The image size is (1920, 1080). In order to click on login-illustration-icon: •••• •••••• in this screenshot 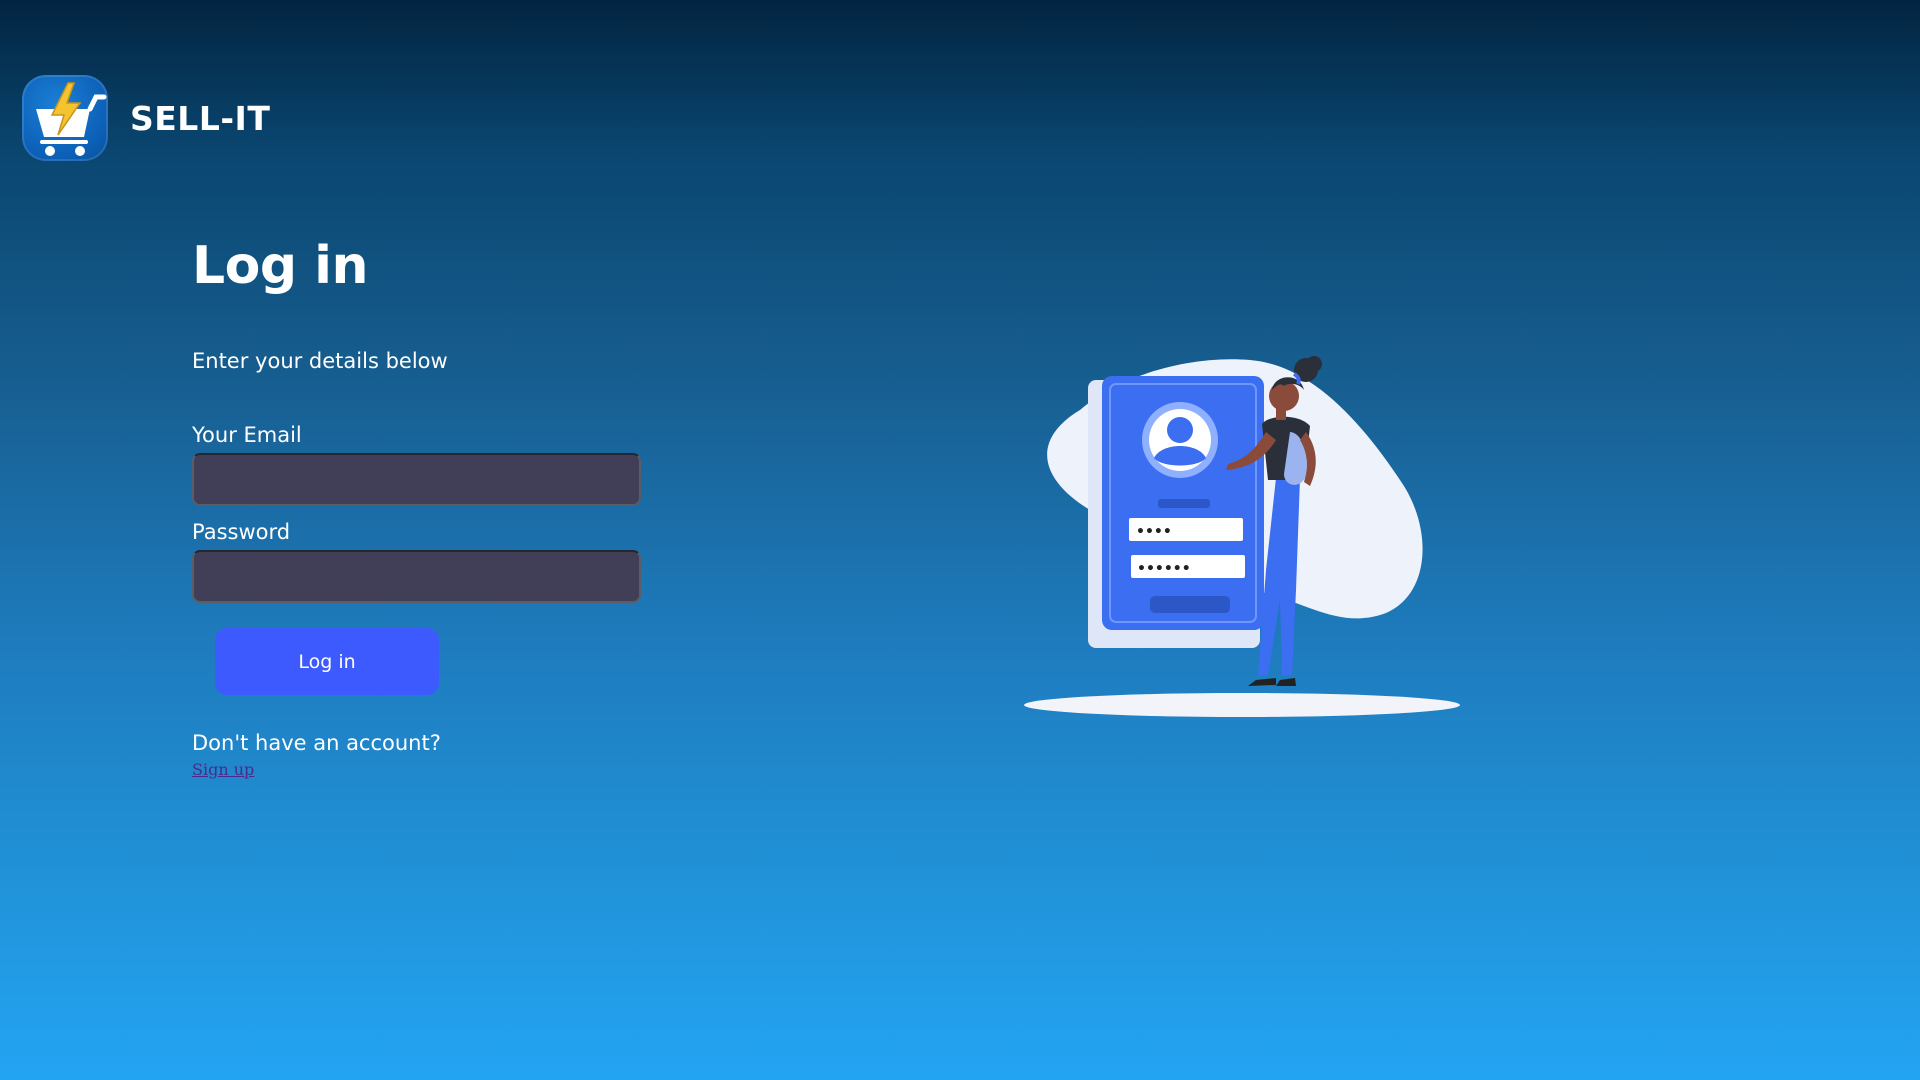, I will do `click(1240, 535)`.